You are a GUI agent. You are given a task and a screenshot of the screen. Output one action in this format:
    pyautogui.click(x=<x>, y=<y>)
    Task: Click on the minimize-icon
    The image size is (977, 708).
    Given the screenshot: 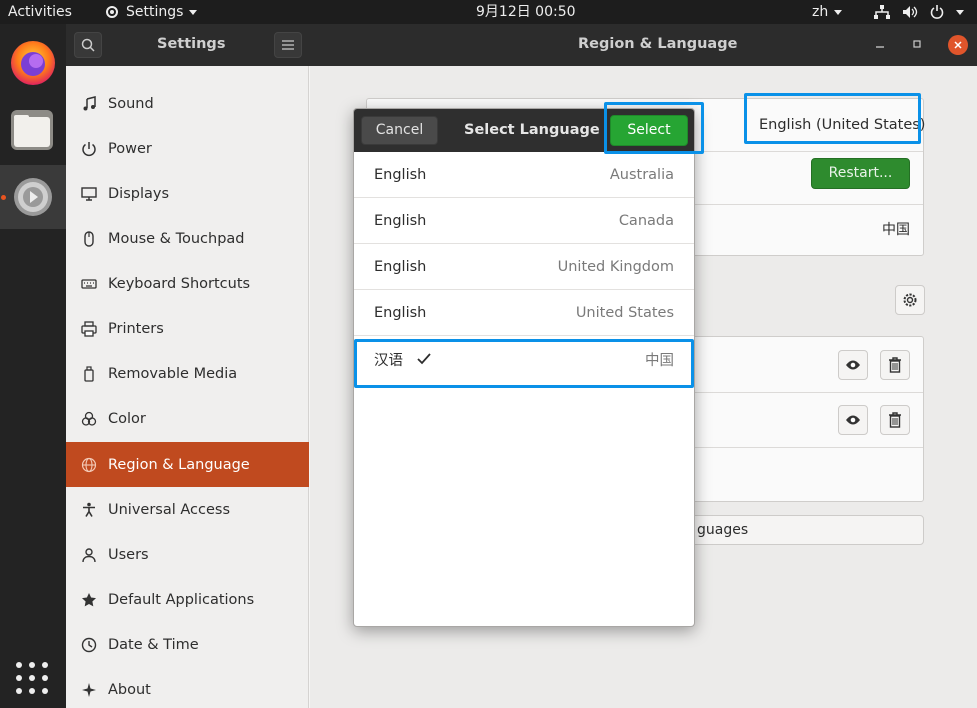 What is the action you would take?
    pyautogui.click(x=880, y=47)
    